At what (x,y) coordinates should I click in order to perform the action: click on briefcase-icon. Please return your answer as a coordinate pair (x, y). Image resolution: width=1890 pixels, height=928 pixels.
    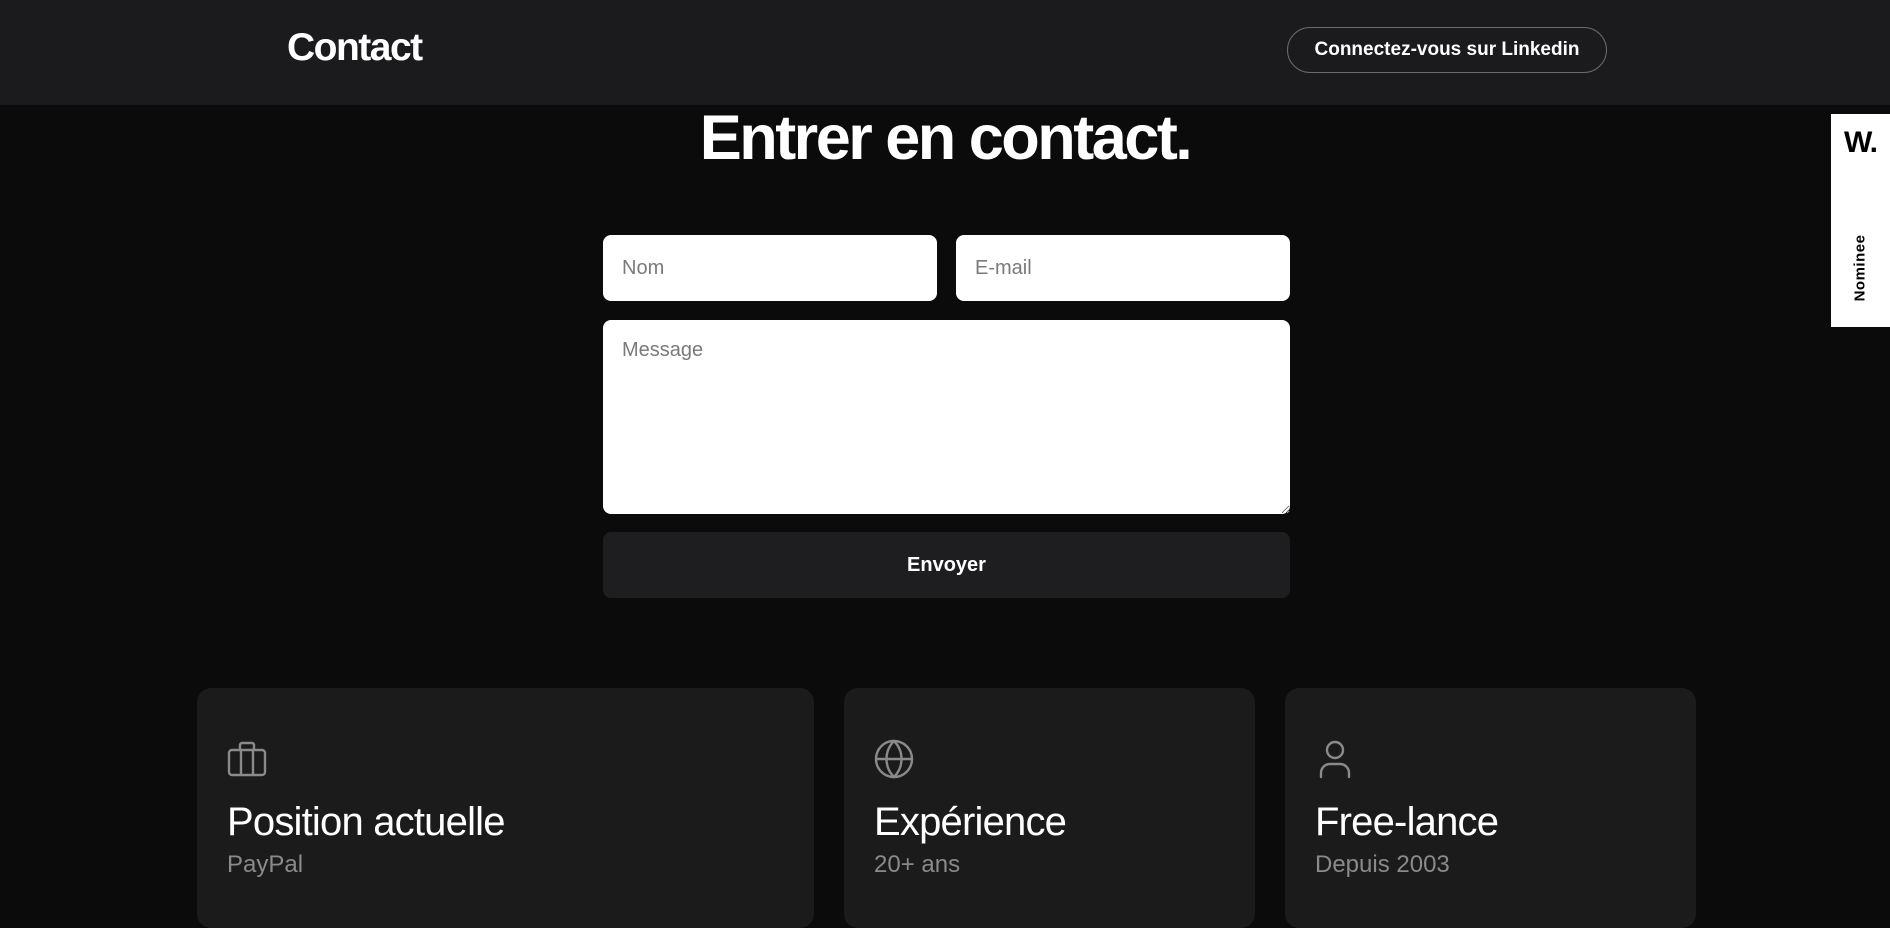
    Looking at the image, I should click on (247, 759).